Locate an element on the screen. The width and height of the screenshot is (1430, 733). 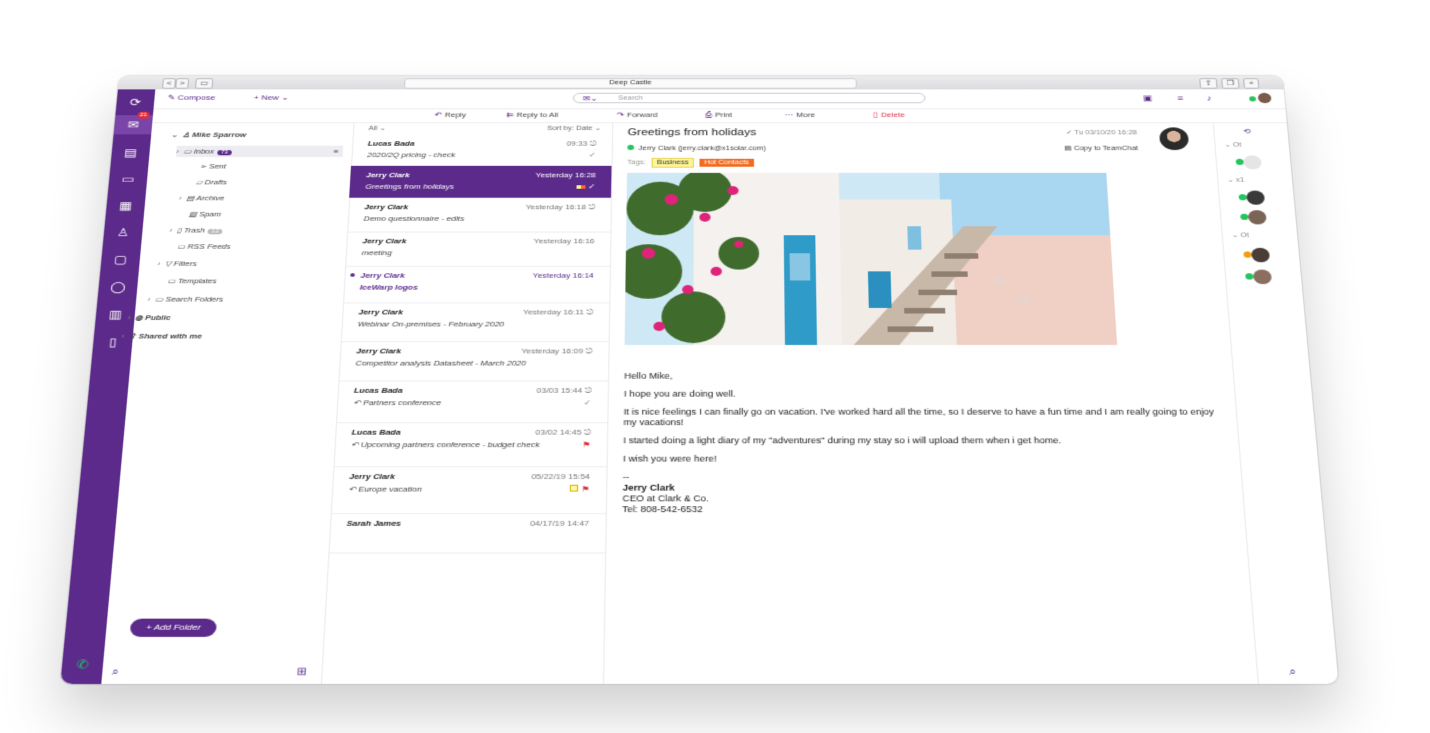
sender-avatar is located at coordinates (1174, 139).